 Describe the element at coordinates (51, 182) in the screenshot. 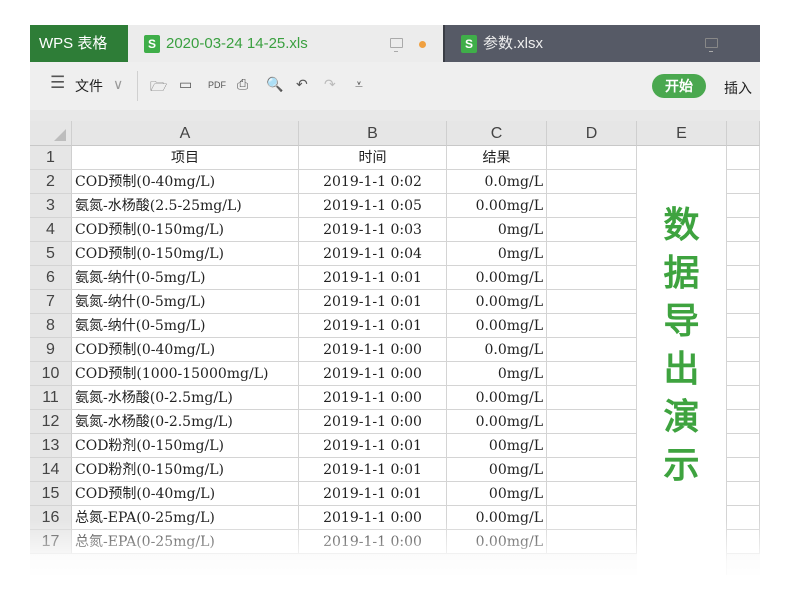

I see `row-header: 2` at that location.